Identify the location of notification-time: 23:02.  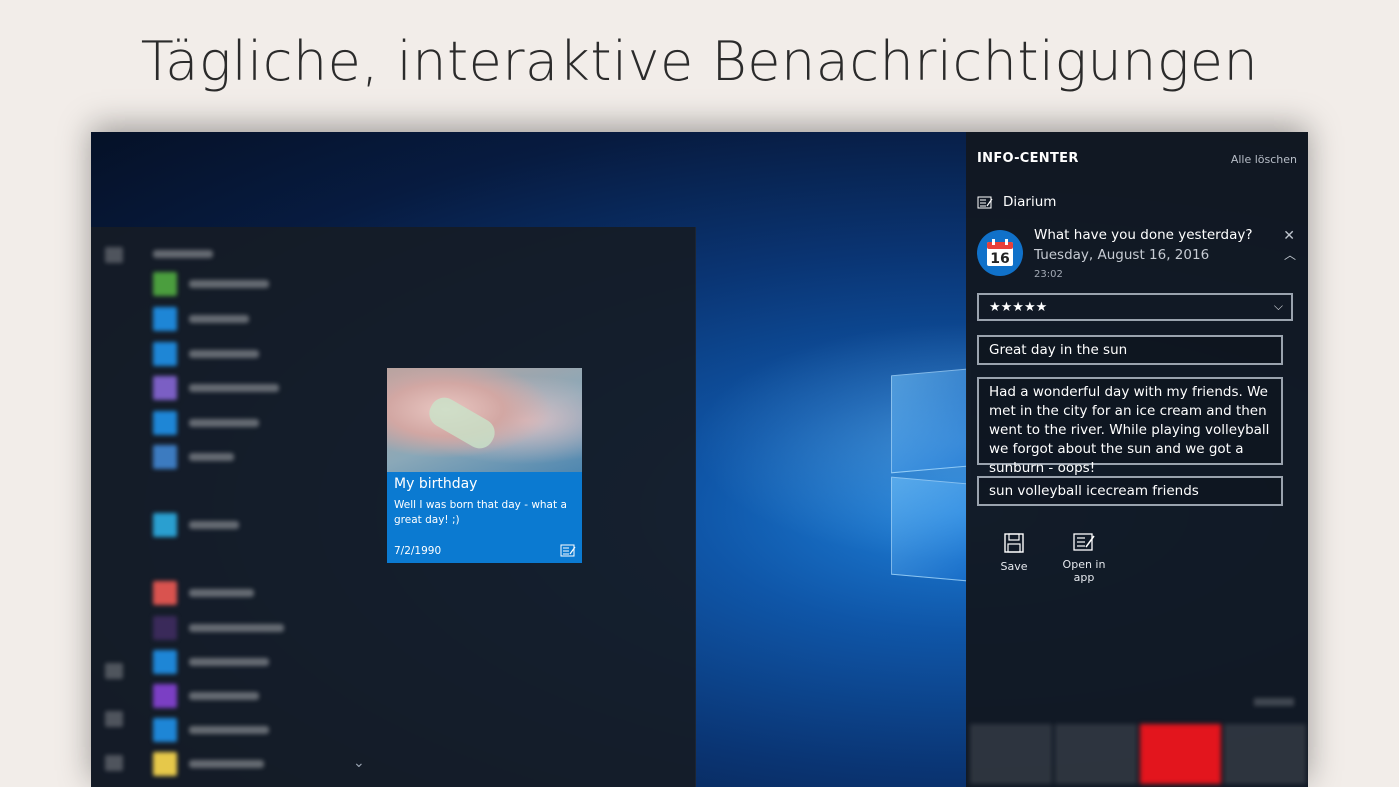
(1048, 274).